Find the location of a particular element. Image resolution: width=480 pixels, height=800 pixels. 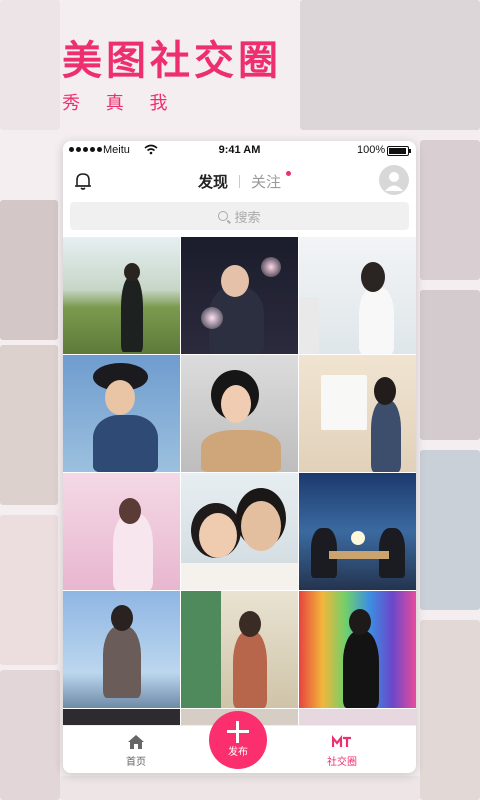

avatar-icon is located at coordinates (394, 181).